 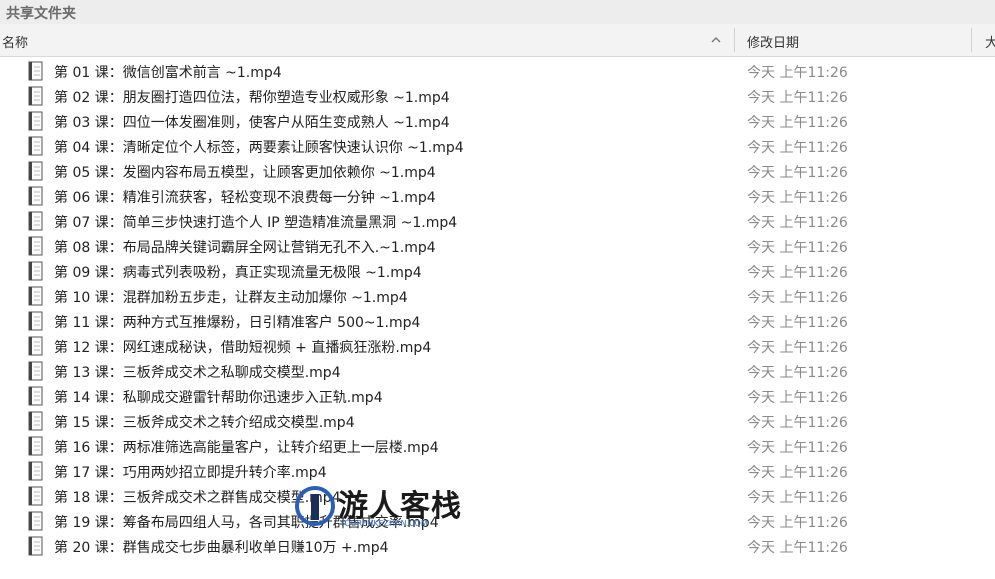 What do you see at coordinates (497, 470) in the screenshot?
I see `file-row: 第 17 课：巧用两妙招立即提升转介率.mp4 今天 上午11:26` at bounding box center [497, 470].